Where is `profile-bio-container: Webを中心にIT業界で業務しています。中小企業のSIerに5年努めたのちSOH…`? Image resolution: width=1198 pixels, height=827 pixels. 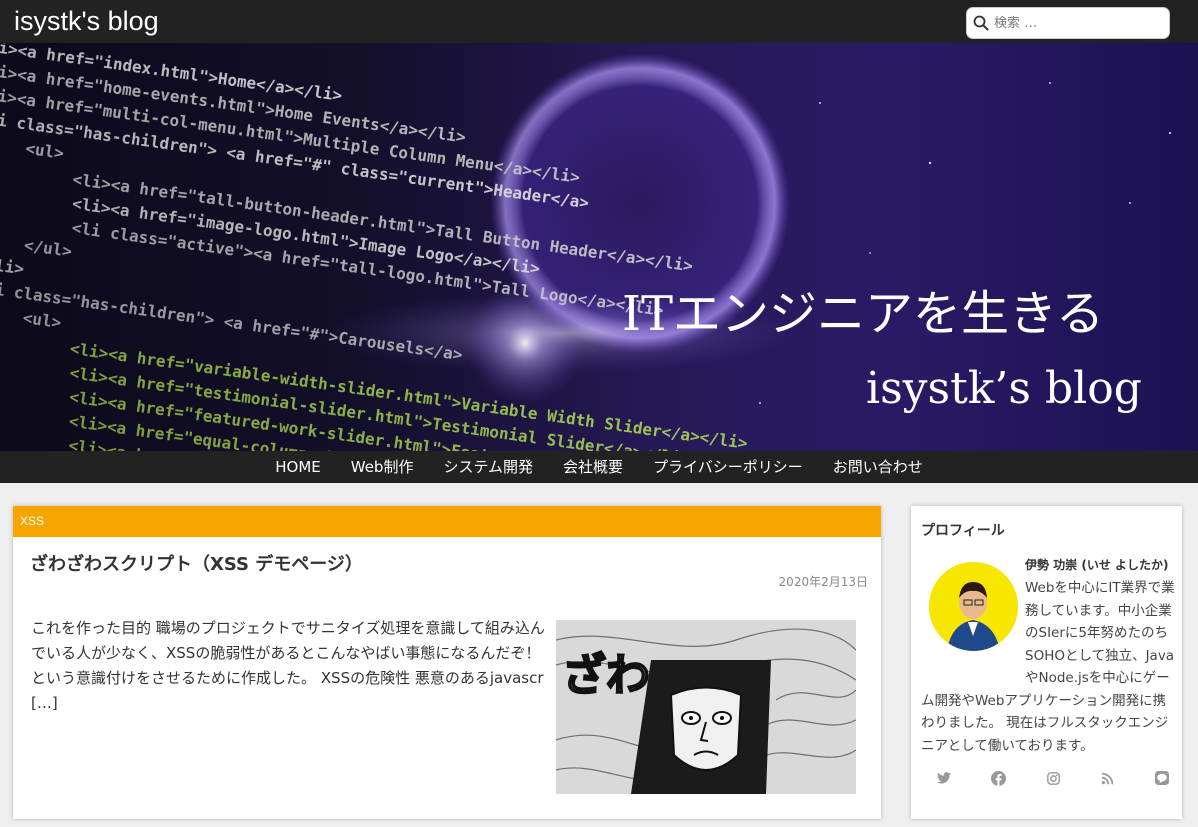 profile-bio-container: Webを中心にIT業界で業務しています。中小企業のSIerに5年努めたのちSOH… is located at coordinates (1048, 667).